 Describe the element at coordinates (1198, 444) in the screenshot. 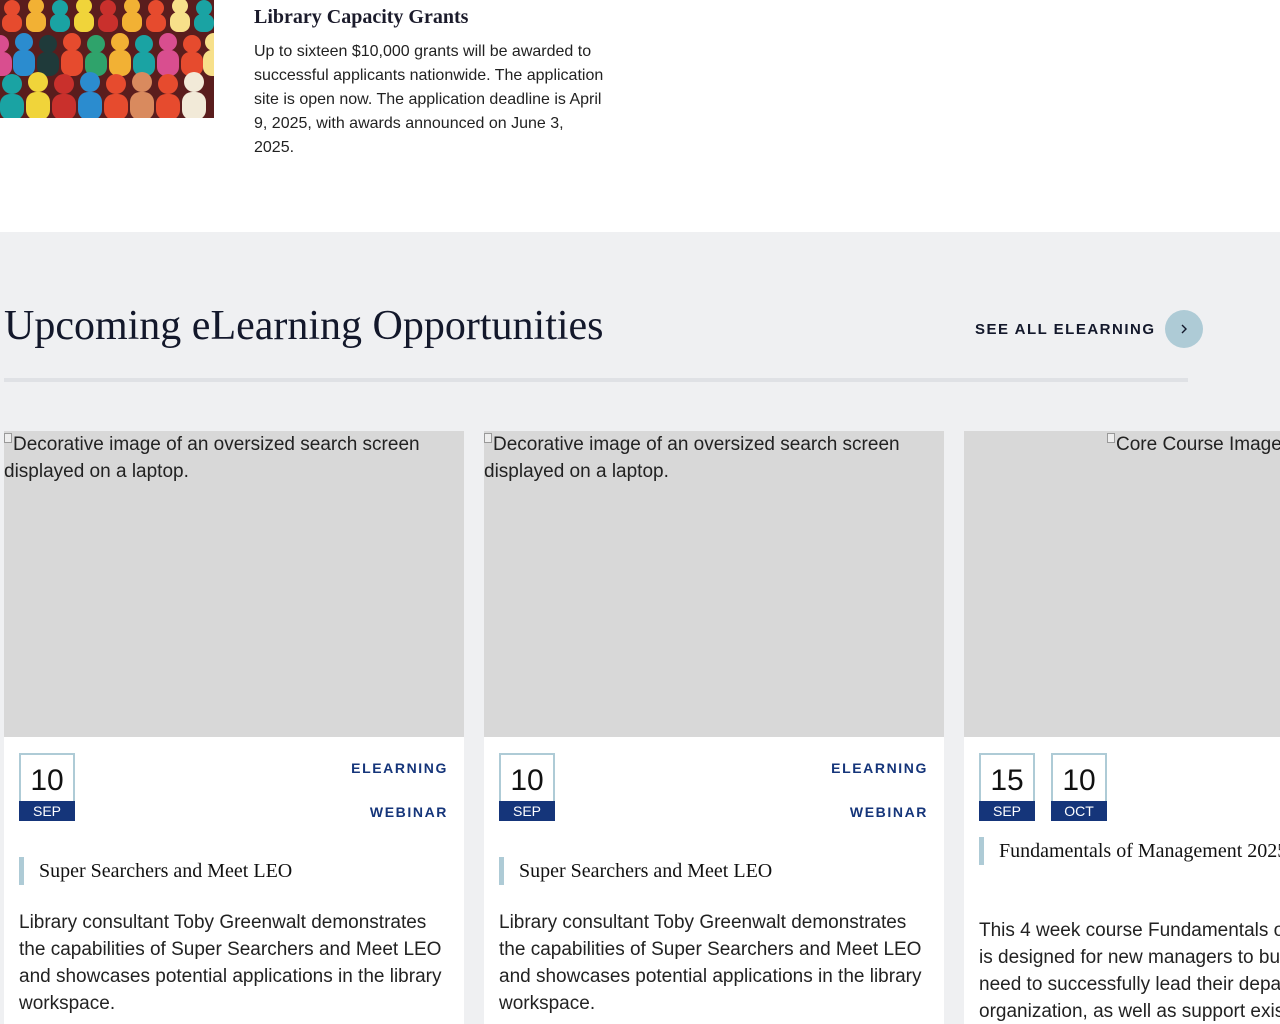

I see `card-image-alt: Core Course Image` at that location.